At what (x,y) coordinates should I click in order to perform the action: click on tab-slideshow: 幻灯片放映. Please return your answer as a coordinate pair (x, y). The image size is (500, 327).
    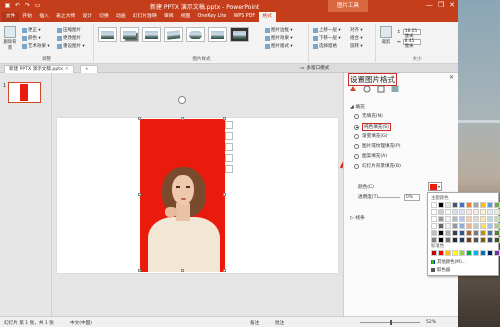
    Looking at the image, I should click on (144, 17).